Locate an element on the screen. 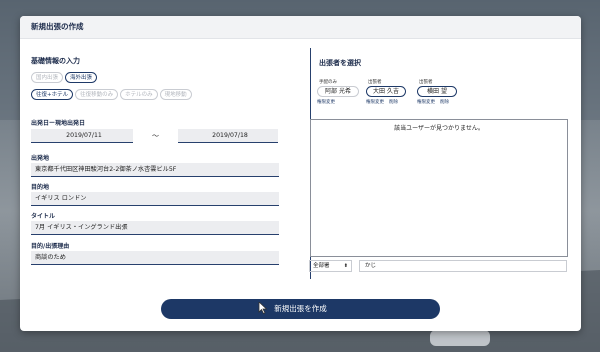 This screenshot has height=352, width=600. traveler-title: 出張者を選択 is located at coordinates (340, 63).